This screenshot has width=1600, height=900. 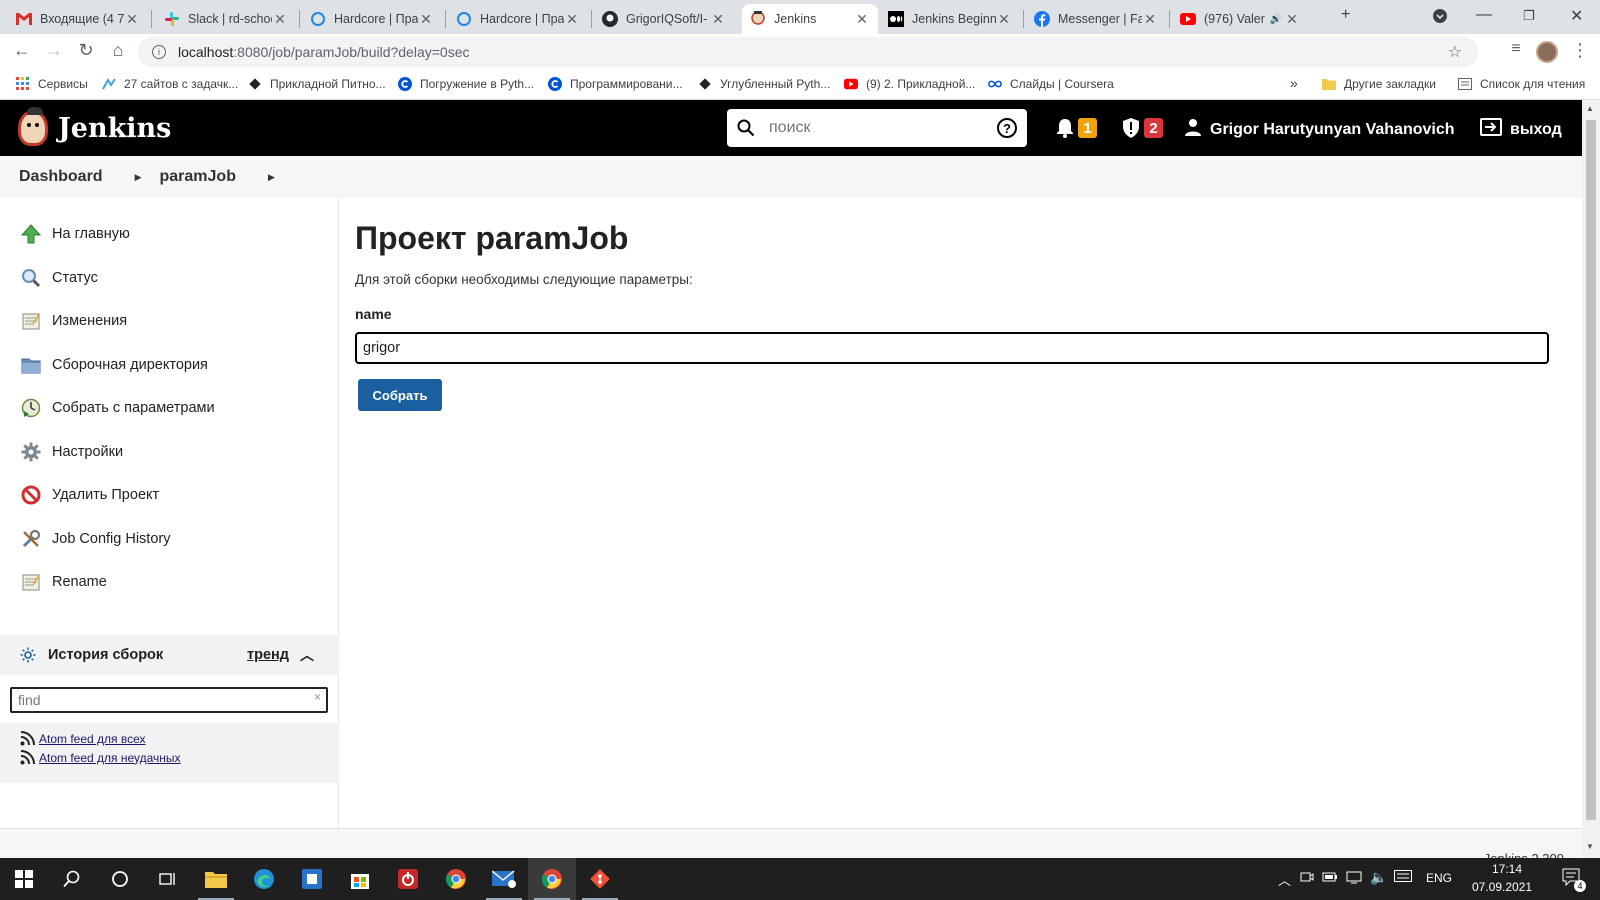 What do you see at coordinates (59, 278) in the screenshot?
I see `sidebar-task: Статус` at bounding box center [59, 278].